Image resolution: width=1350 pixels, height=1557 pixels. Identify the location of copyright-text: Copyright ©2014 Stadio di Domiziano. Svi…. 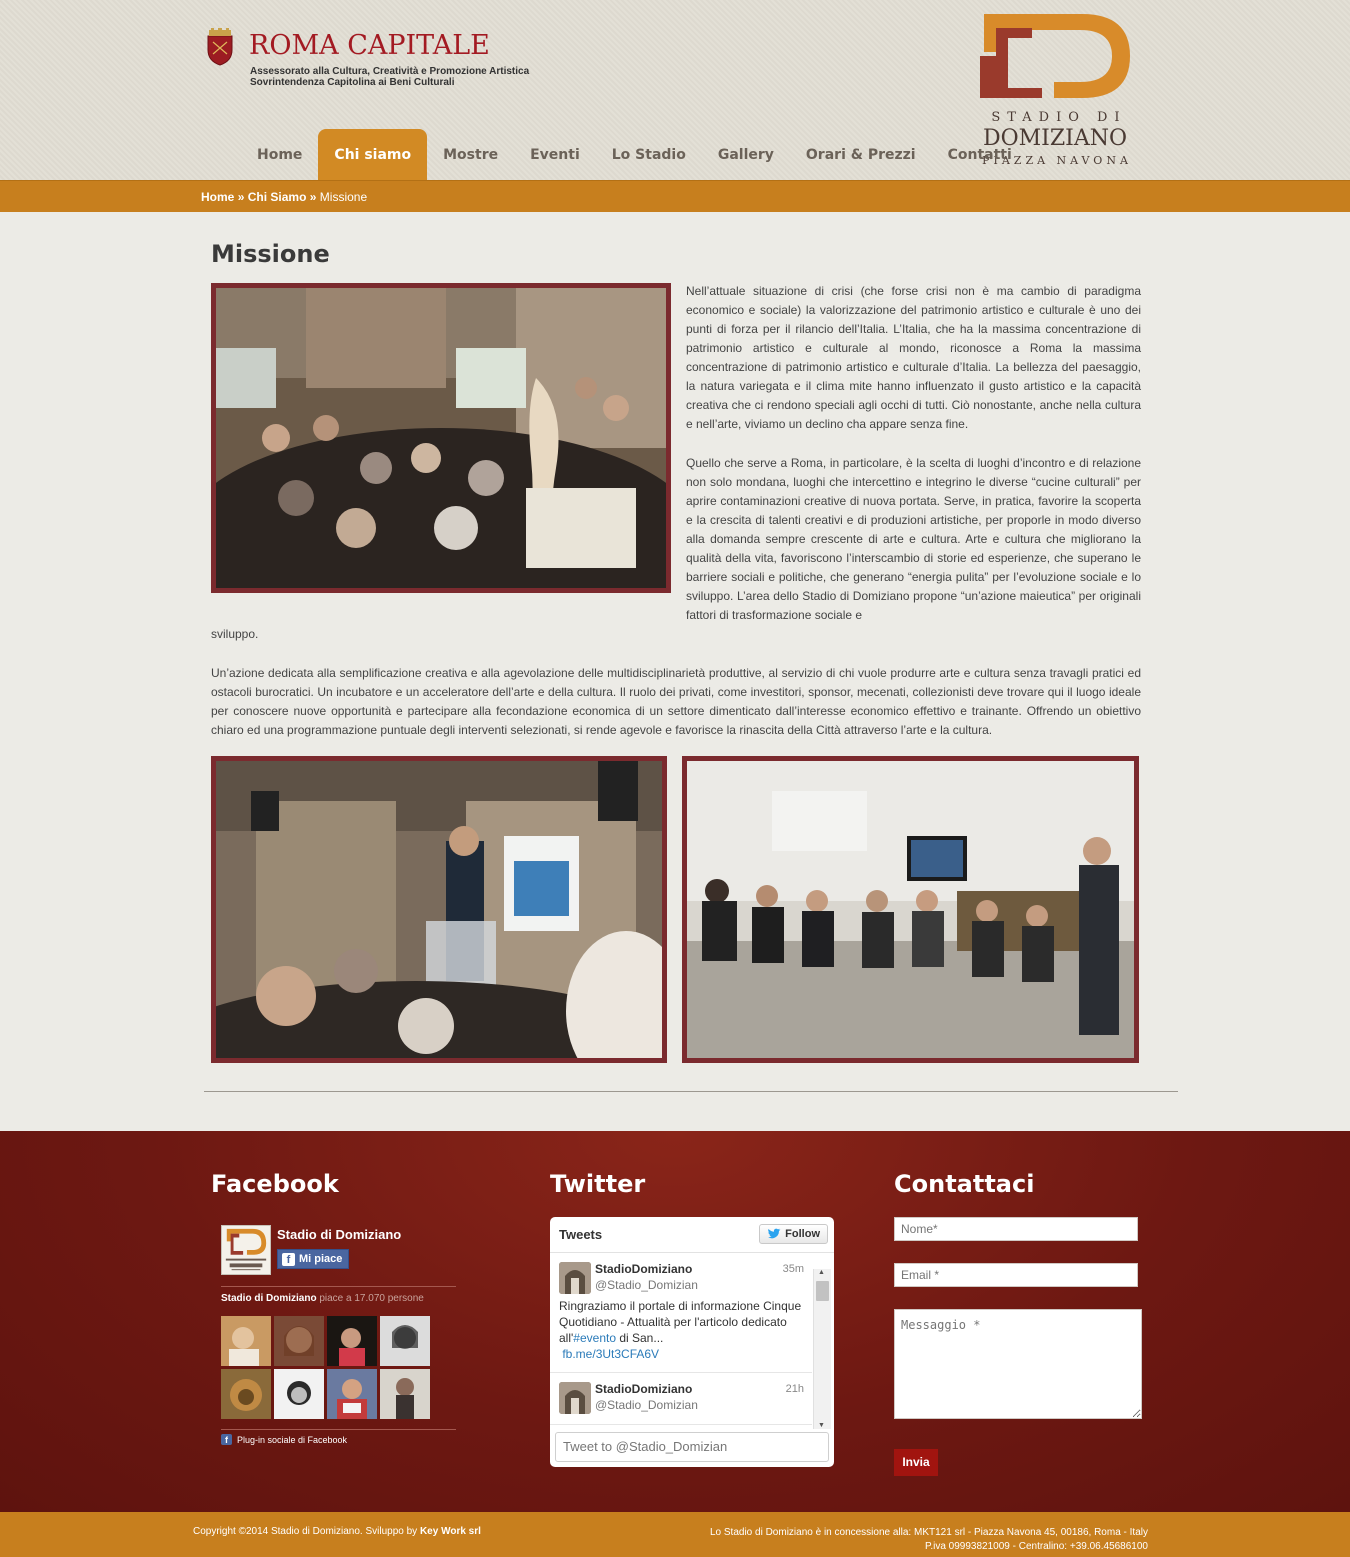
(337, 1531).